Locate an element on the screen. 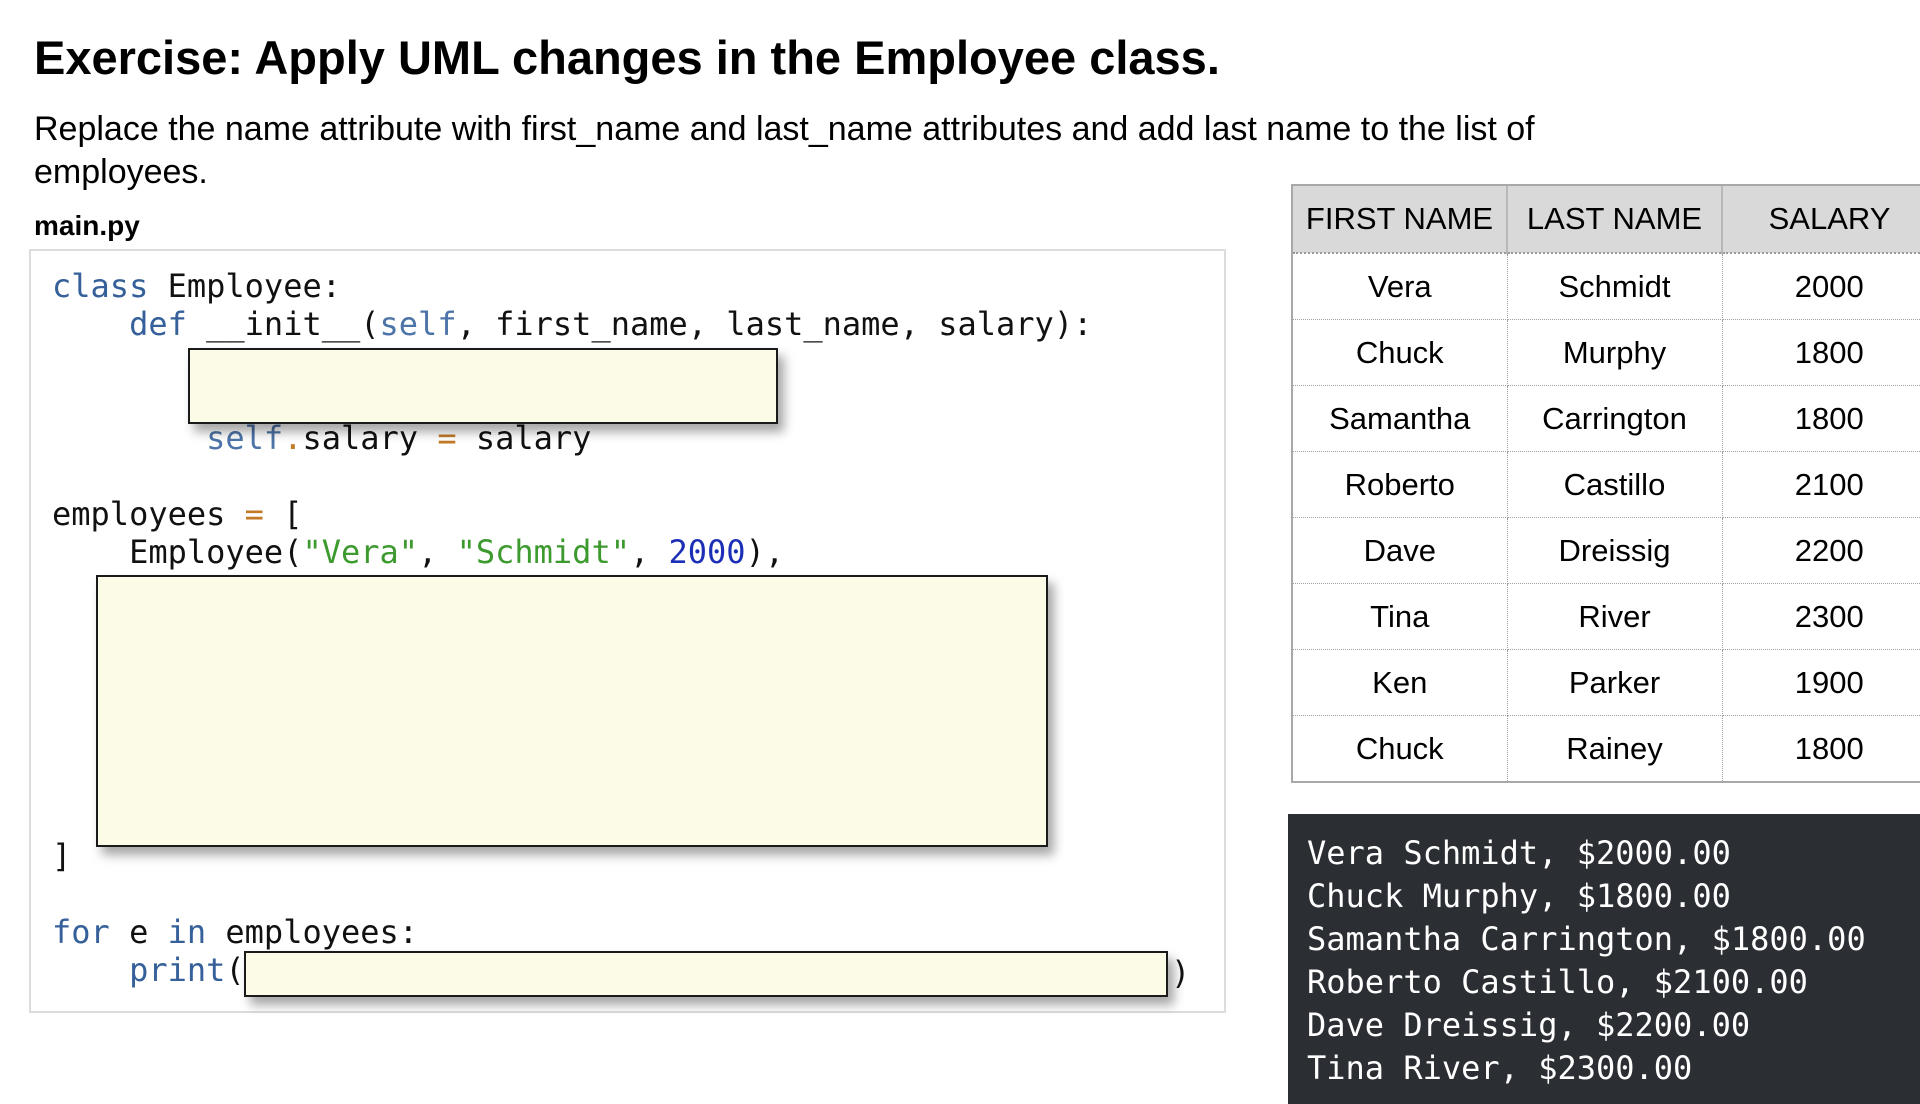 This screenshot has height=1104, width=1920. code-line: Employee("Vera", "Schmidt", 2000), is located at coordinates (572, 552).